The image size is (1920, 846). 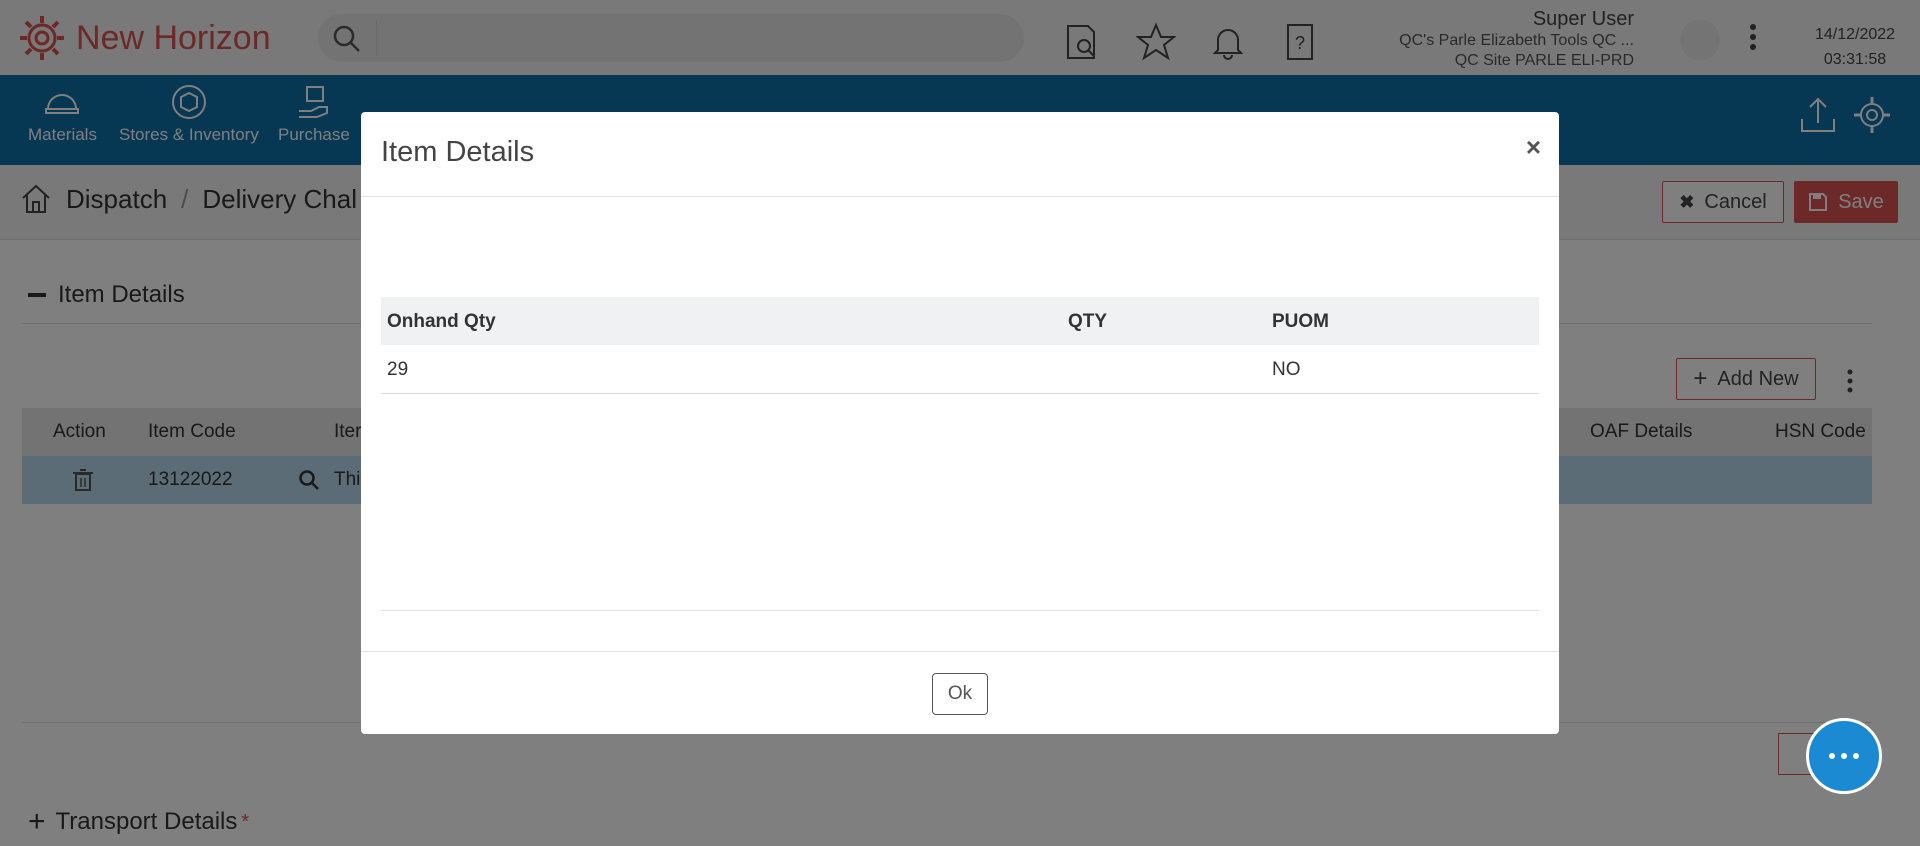 What do you see at coordinates (960, 610) in the screenshot?
I see `modal-table-bottom-divider` at bounding box center [960, 610].